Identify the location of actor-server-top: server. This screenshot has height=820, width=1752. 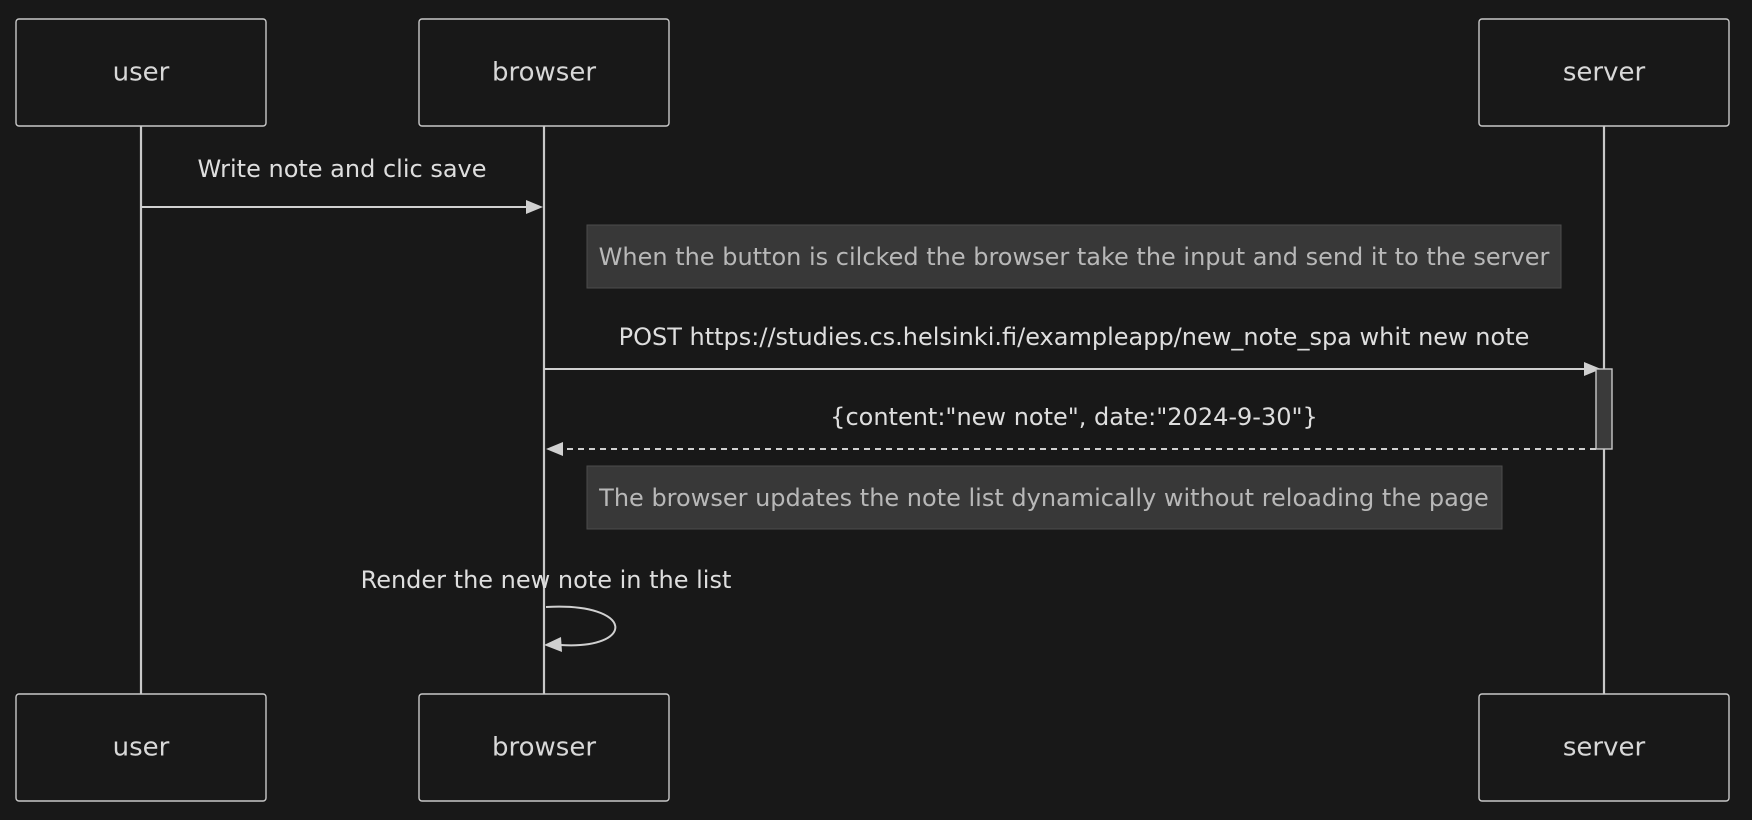
(1604, 72).